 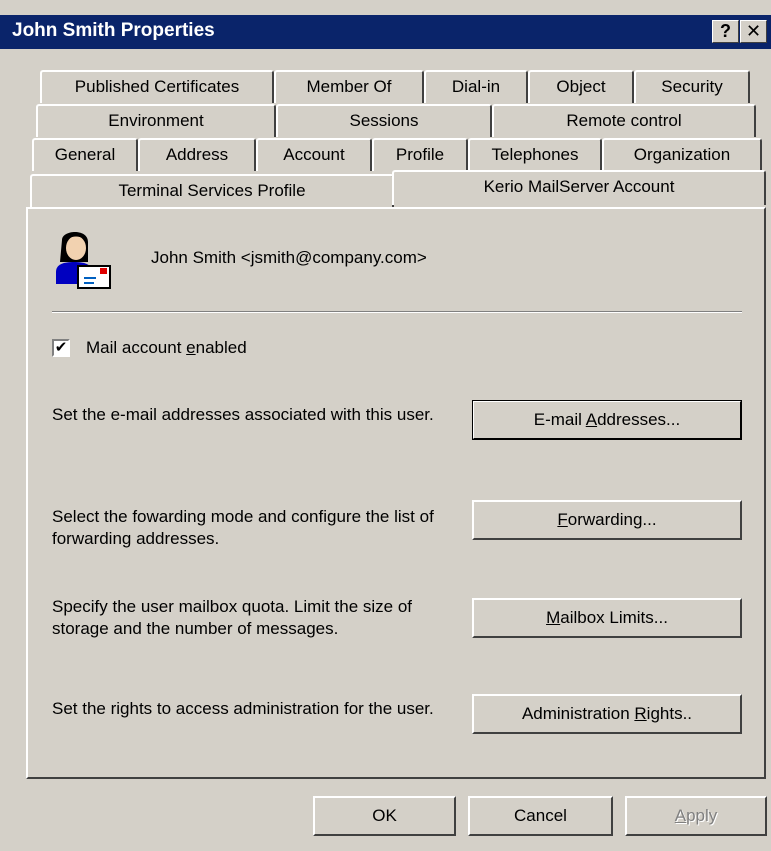 I want to click on tab-published-certificates: Published Certificates, so click(x=157, y=86).